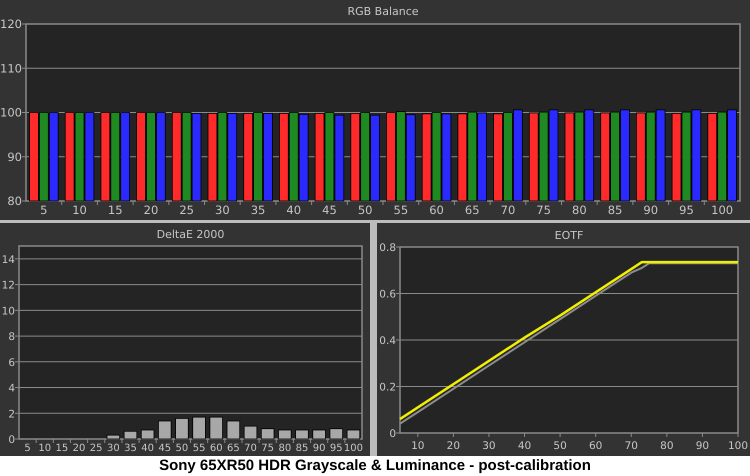  Describe the element at coordinates (8, 311) in the screenshot. I see `y-tick-label: 10` at that location.